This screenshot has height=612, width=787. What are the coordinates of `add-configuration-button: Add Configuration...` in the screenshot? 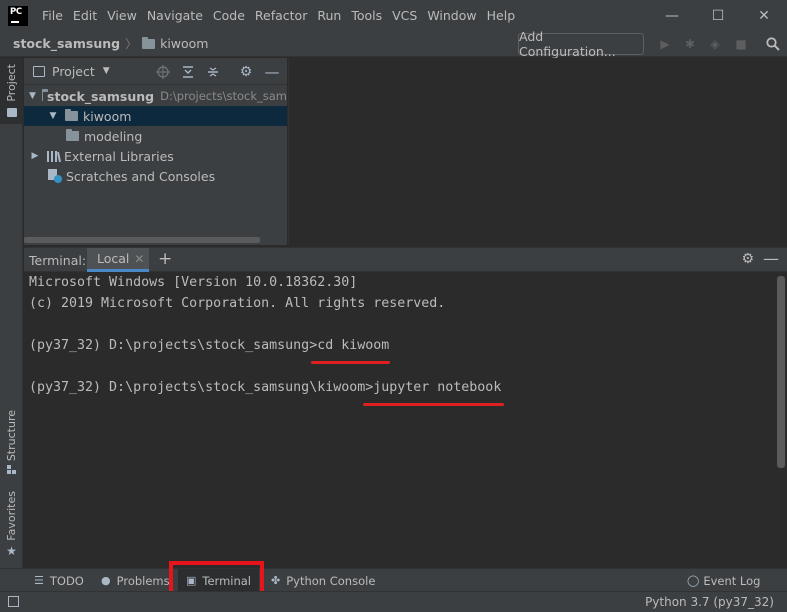 It's located at (581, 44).